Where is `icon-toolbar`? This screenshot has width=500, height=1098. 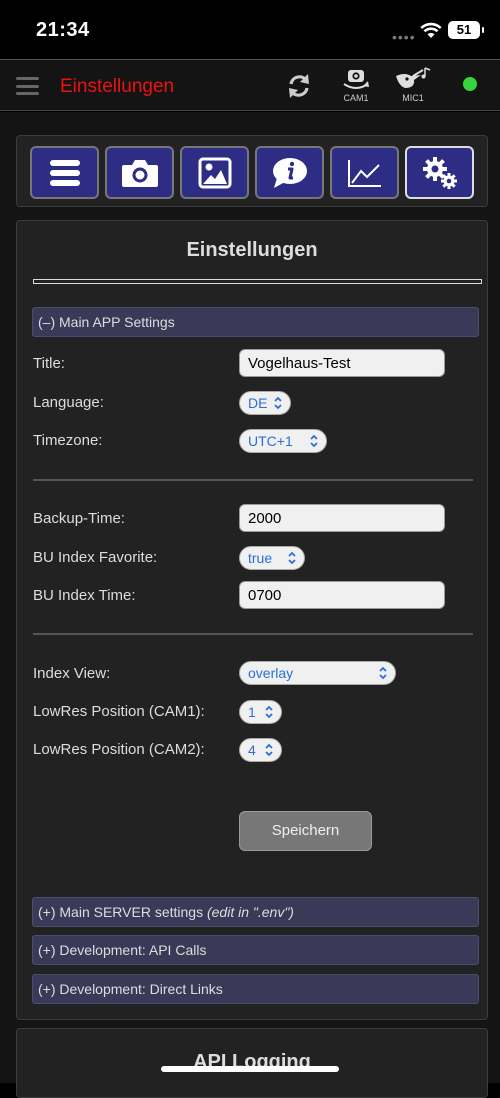
icon-toolbar is located at coordinates (252, 171).